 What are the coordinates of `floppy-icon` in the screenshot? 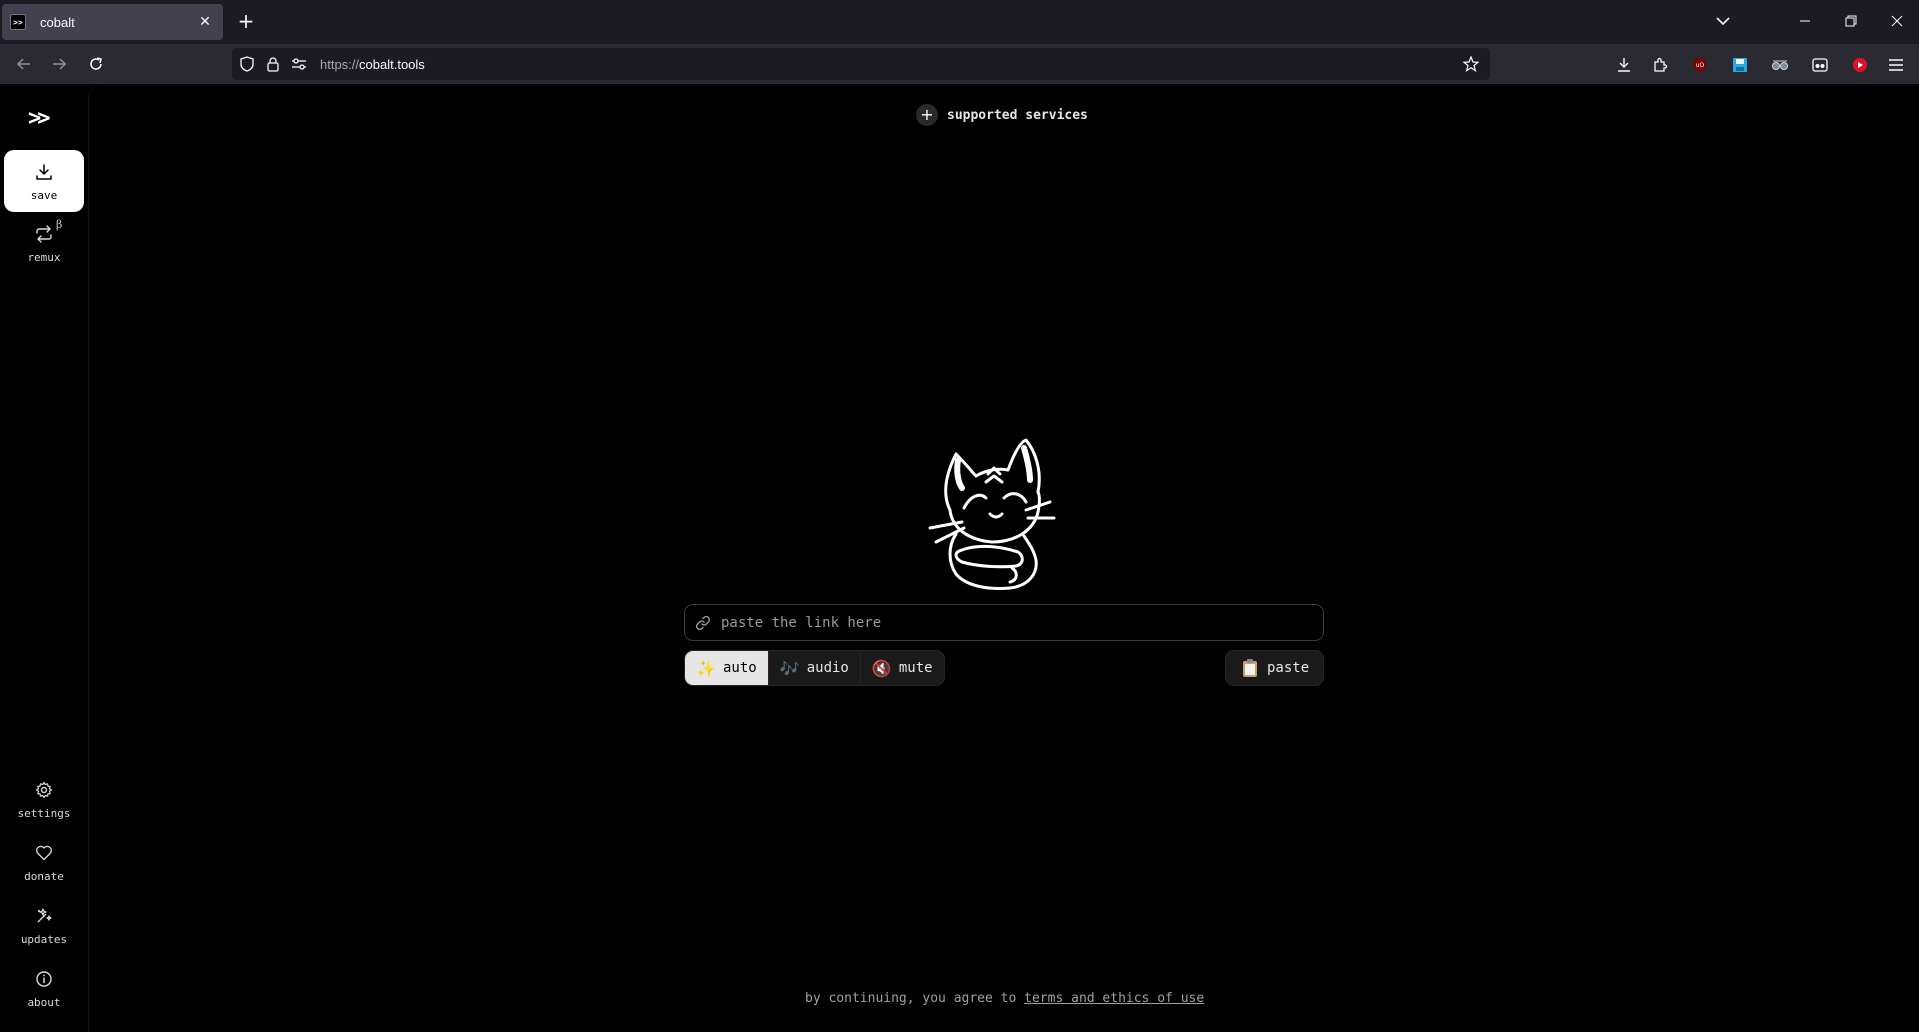 It's located at (1740, 65).